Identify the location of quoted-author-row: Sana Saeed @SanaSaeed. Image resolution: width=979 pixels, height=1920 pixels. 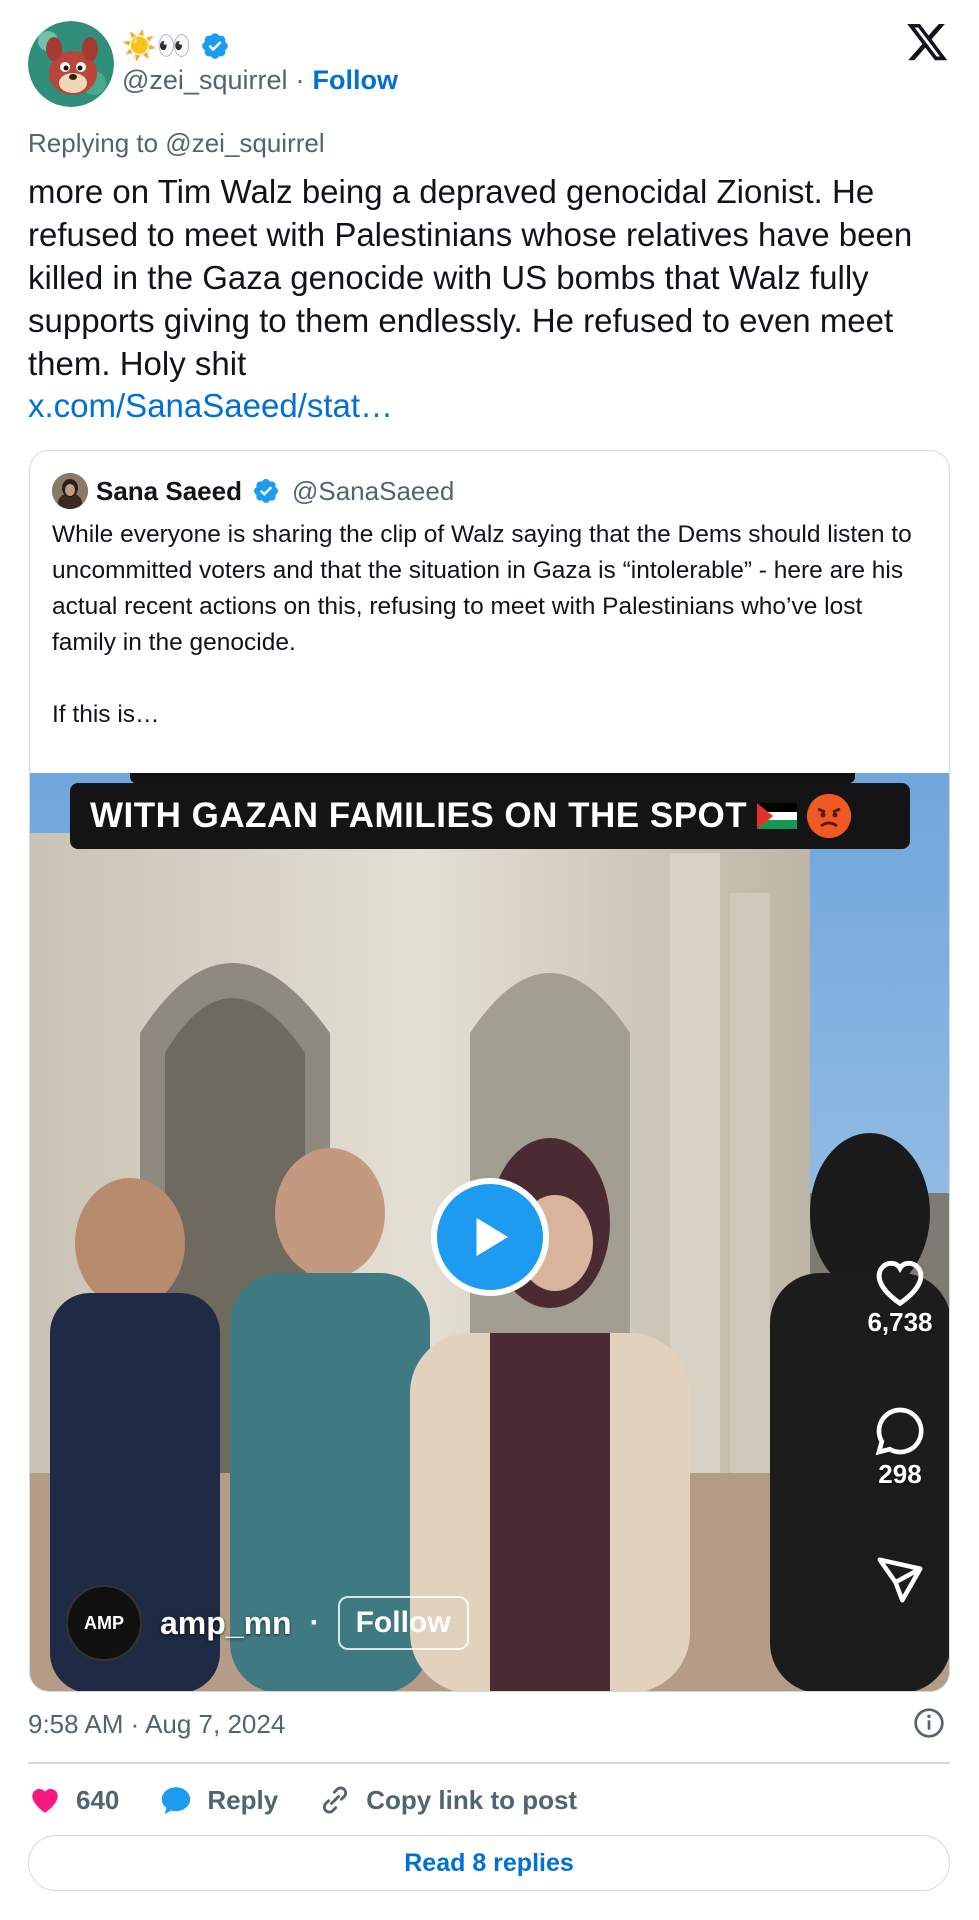
(275, 491).